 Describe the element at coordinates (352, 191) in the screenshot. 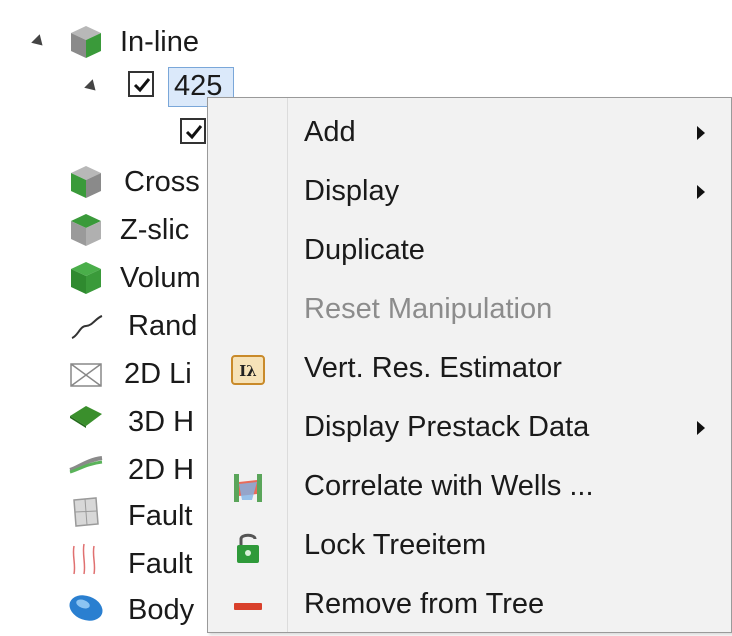

I see `menu-item-label: Display` at that location.